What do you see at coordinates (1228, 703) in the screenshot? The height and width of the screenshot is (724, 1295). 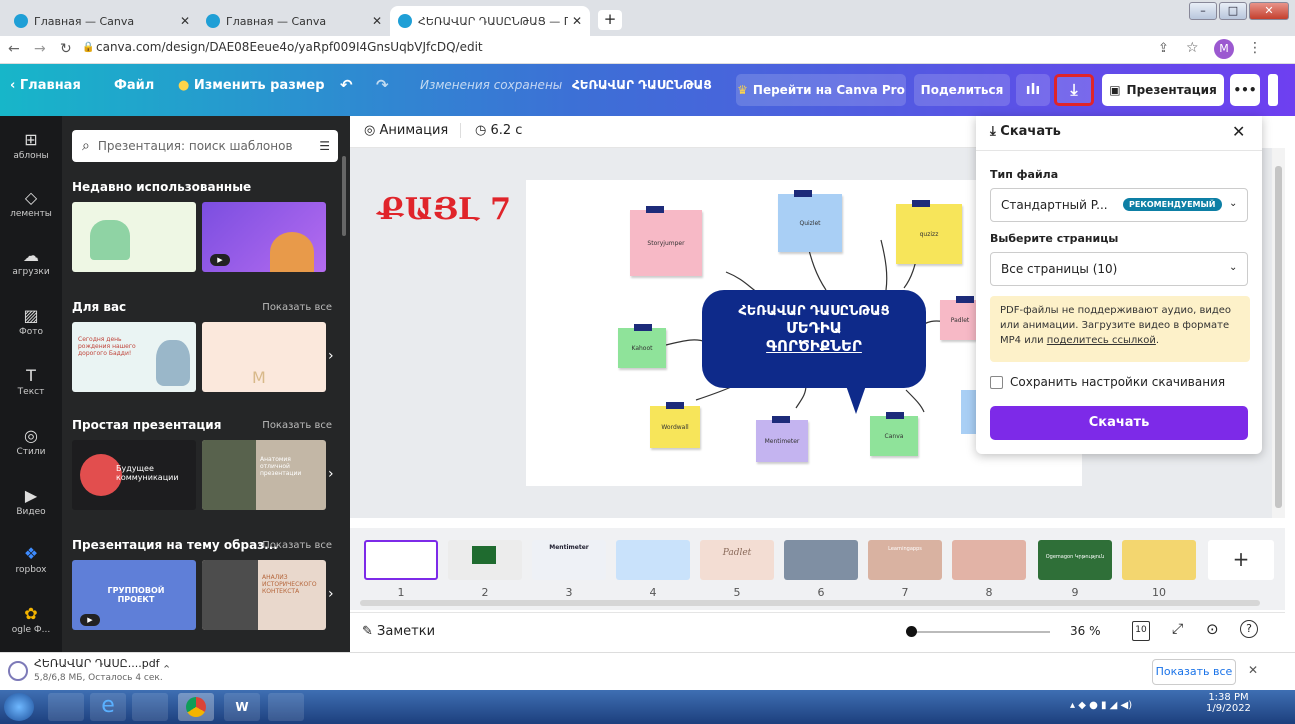 I see `clock: 1:38 PM 1/9/2022` at bounding box center [1228, 703].